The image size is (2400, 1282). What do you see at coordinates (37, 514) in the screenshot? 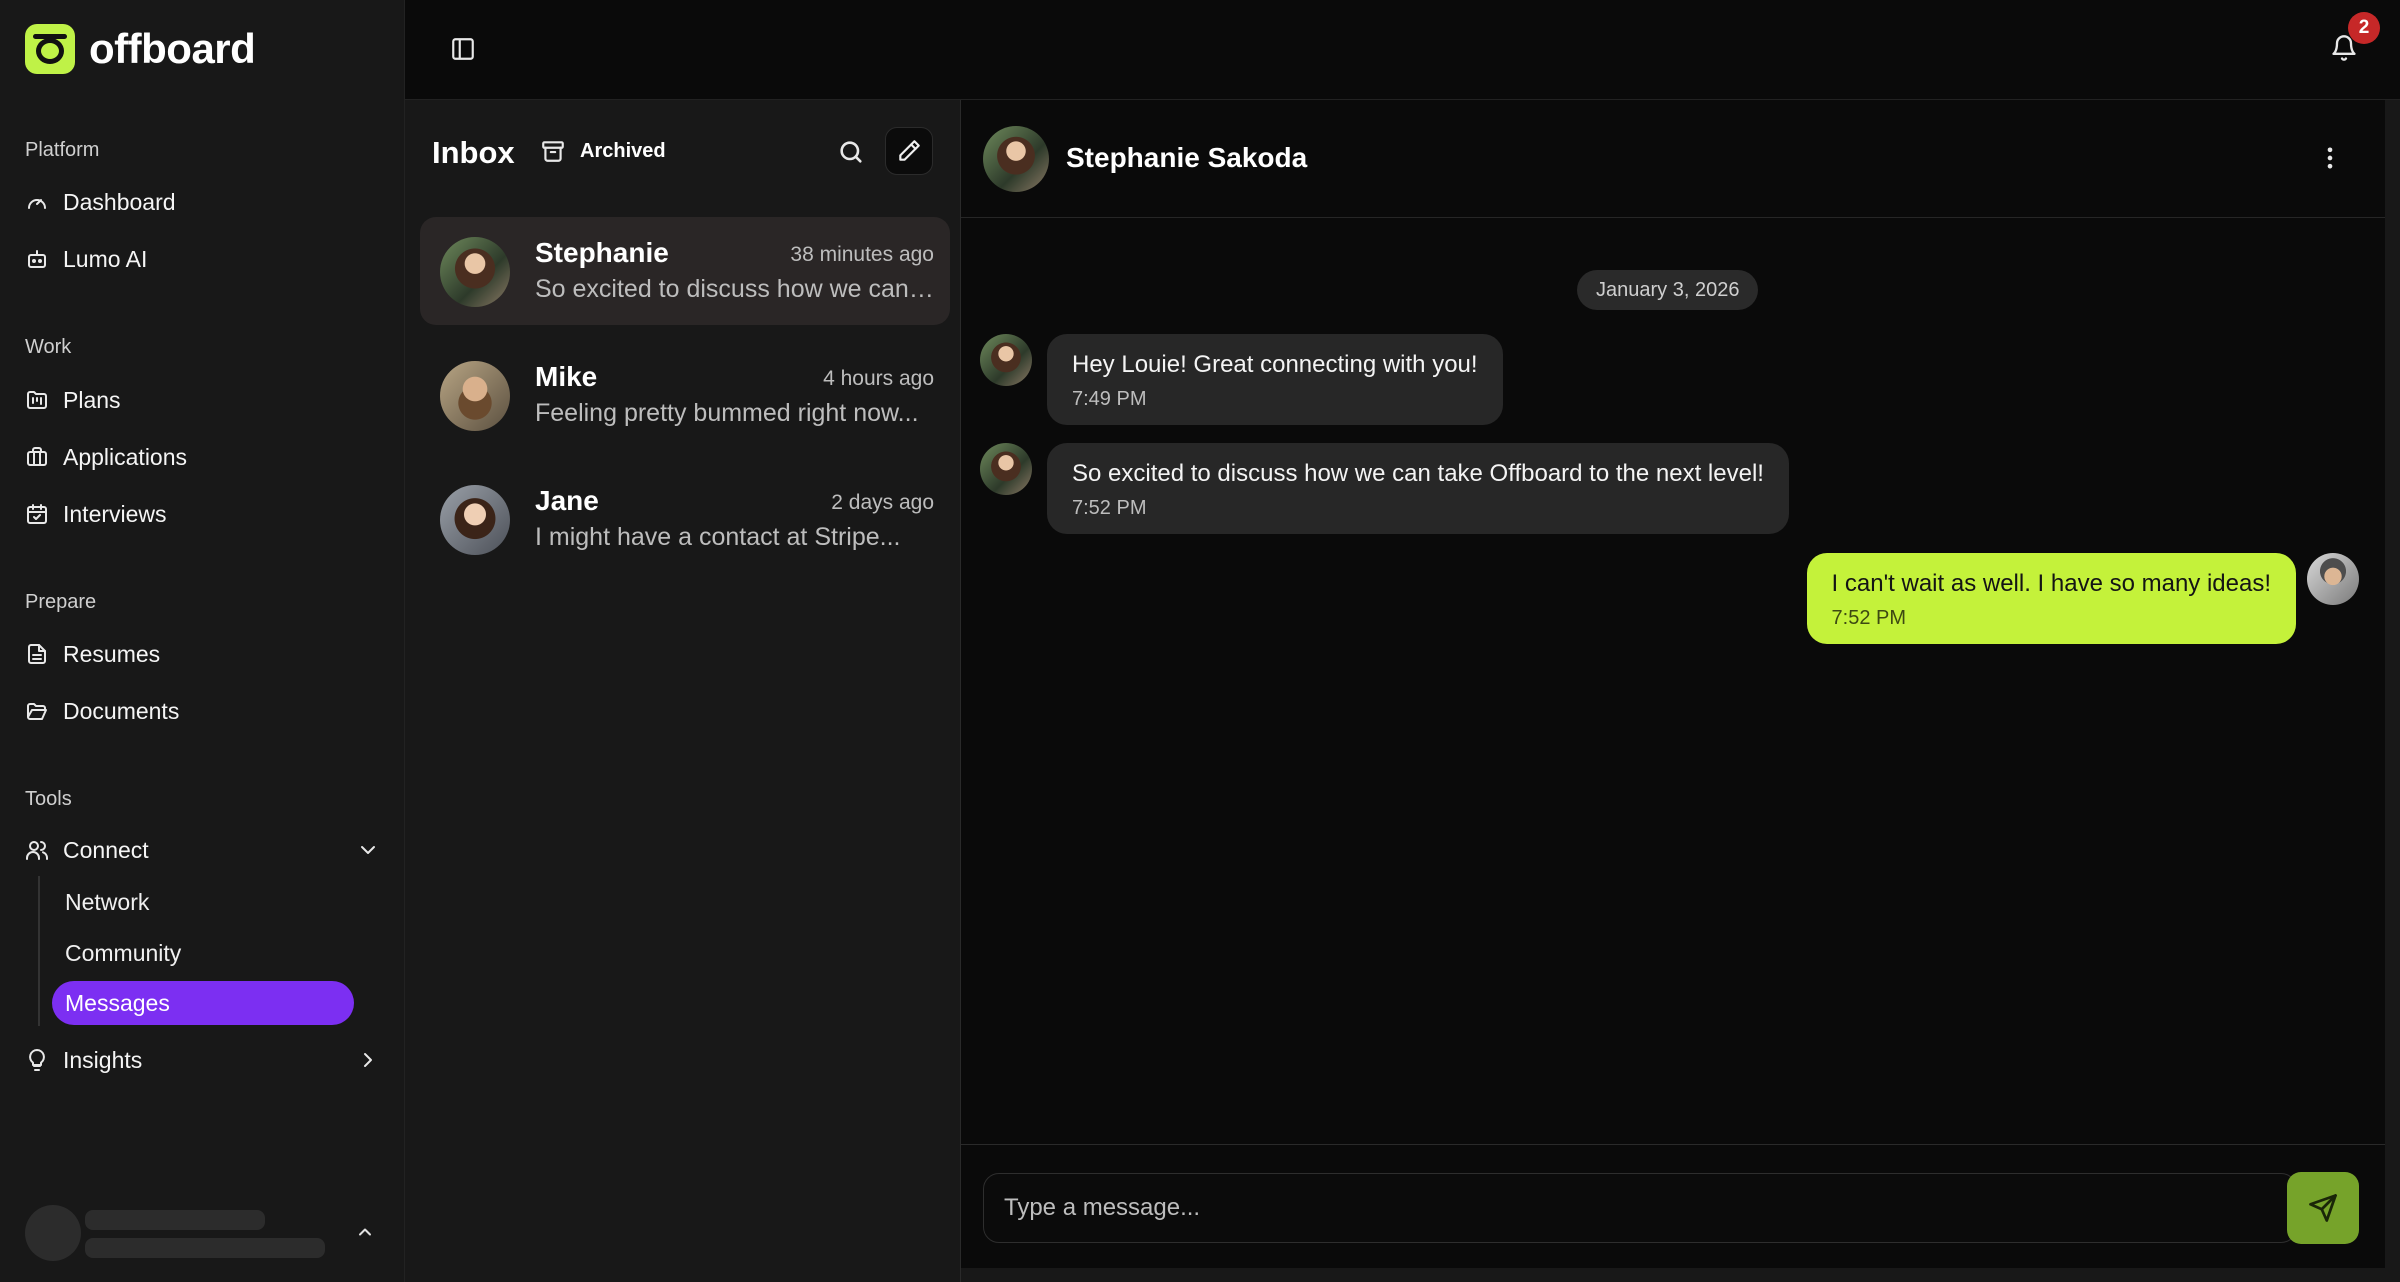
I see `calendar-check-icon` at bounding box center [37, 514].